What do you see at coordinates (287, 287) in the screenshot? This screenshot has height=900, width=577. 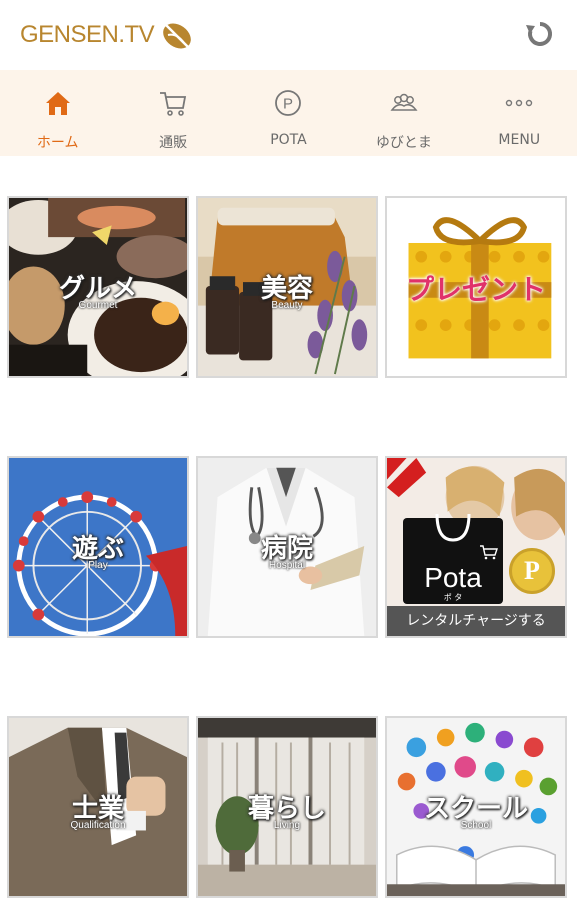 I see `tile-beauty: 美容 Beauty` at bounding box center [287, 287].